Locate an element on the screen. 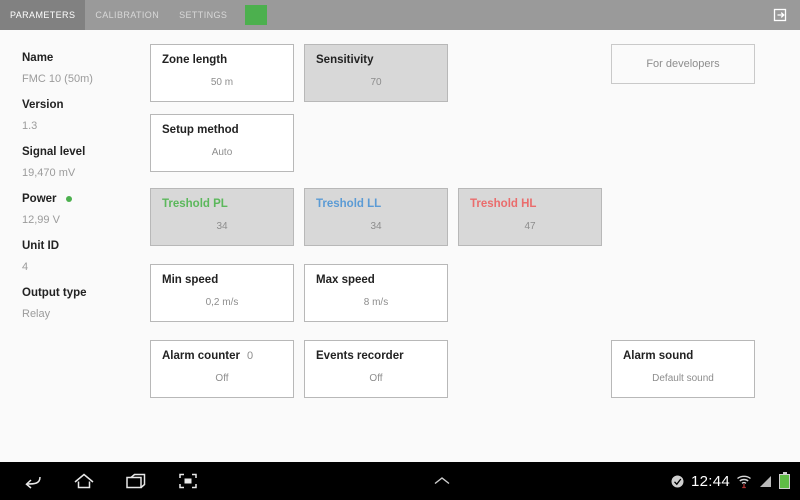  card-treshold-hl-value: 47 is located at coordinates (530, 226).